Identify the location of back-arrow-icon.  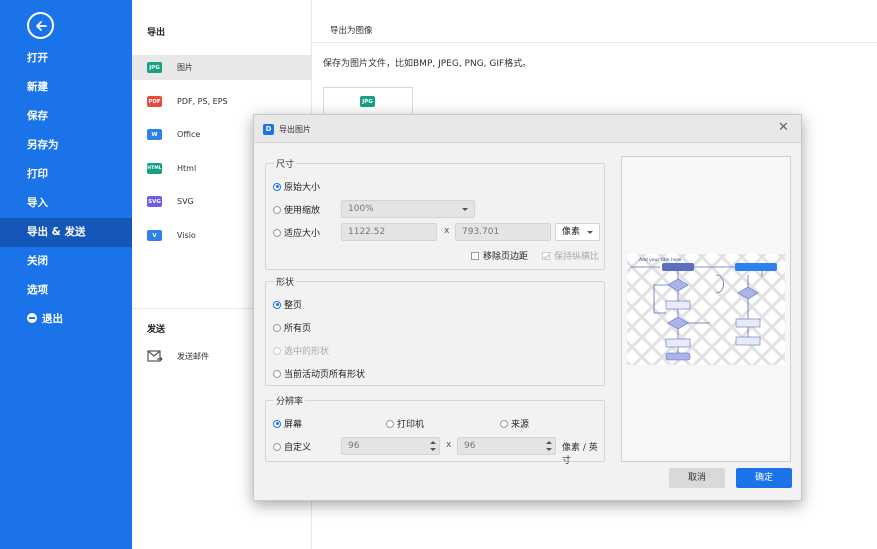
(40, 25).